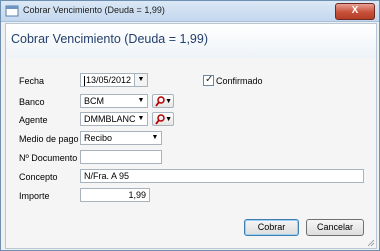 This screenshot has width=380, height=251. What do you see at coordinates (32, 81) in the screenshot?
I see `fecha-label: Fecha` at bounding box center [32, 81].